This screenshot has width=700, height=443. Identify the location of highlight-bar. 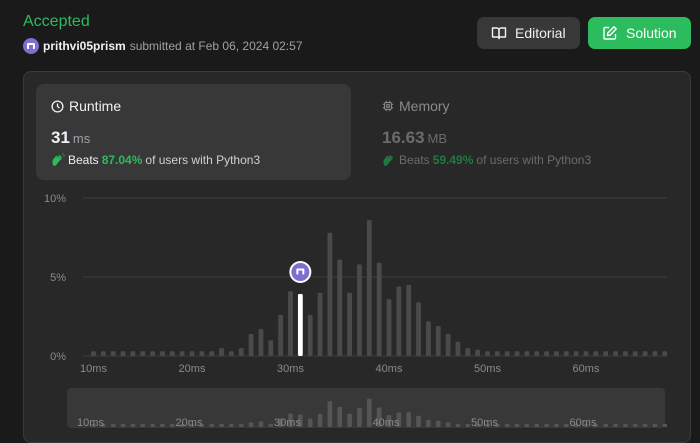
(300, 325).